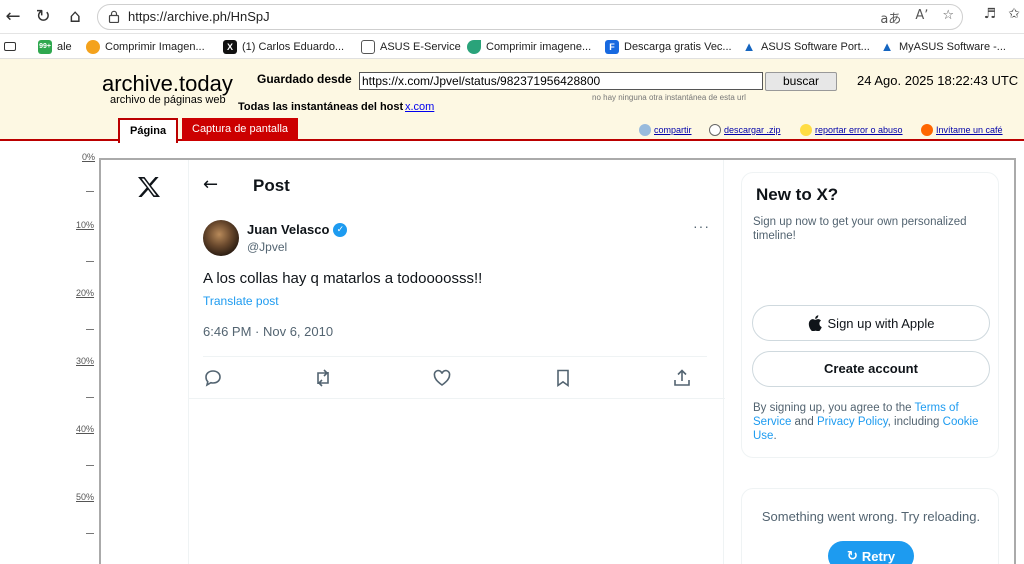 The height and width of the screenshot is (564, 1024). Describe the element at coordinates (88, 157) in the screenshot. I see `ruler-mark: 0%` at that location.